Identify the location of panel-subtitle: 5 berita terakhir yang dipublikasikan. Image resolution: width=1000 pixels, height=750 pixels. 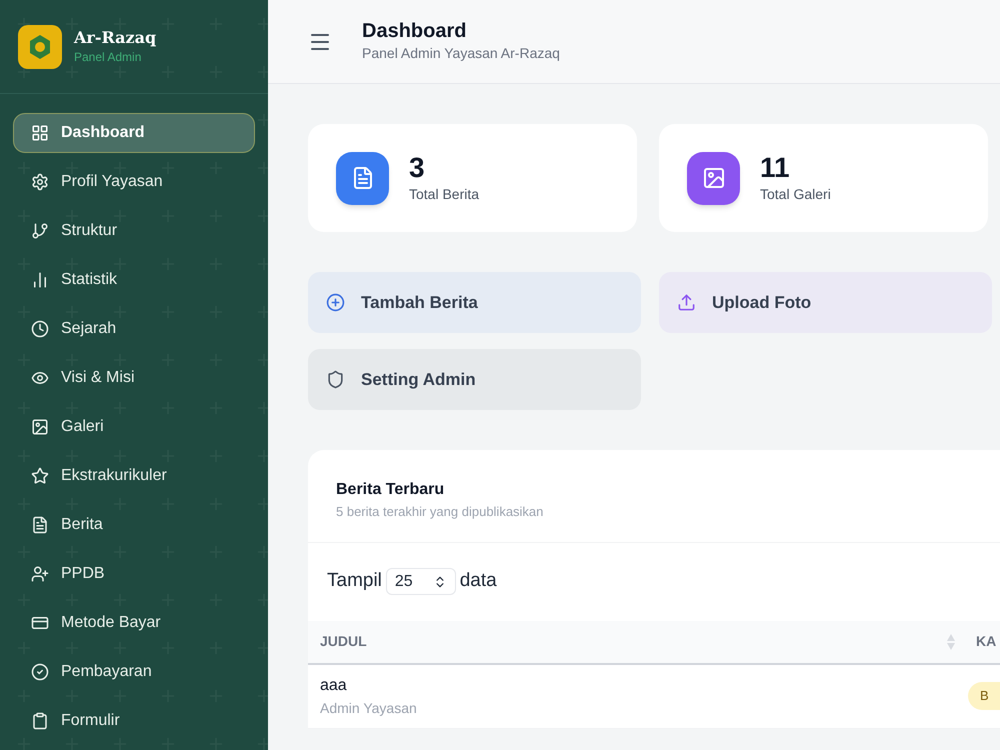
(440, 512).